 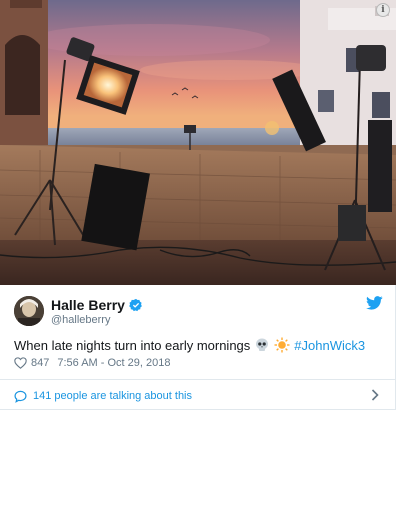 What do you see at coordinates (375, 395) in the screenshot?
I see `chevron-right-icon` at bounding box center [375, 395].